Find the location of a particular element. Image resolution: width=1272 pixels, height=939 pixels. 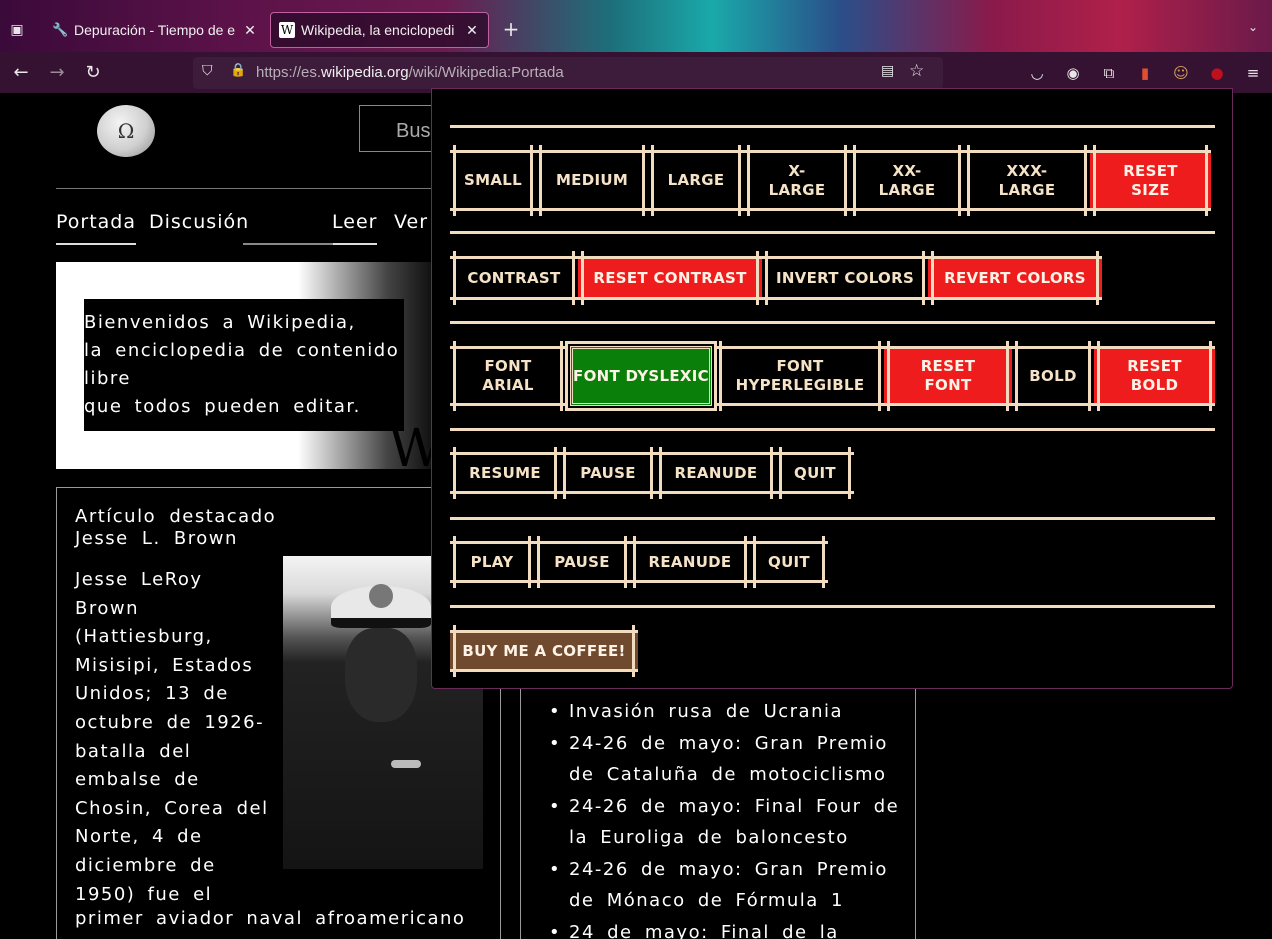

extension-bottle-icon: ▮ is located at coordinates (1145, 73).